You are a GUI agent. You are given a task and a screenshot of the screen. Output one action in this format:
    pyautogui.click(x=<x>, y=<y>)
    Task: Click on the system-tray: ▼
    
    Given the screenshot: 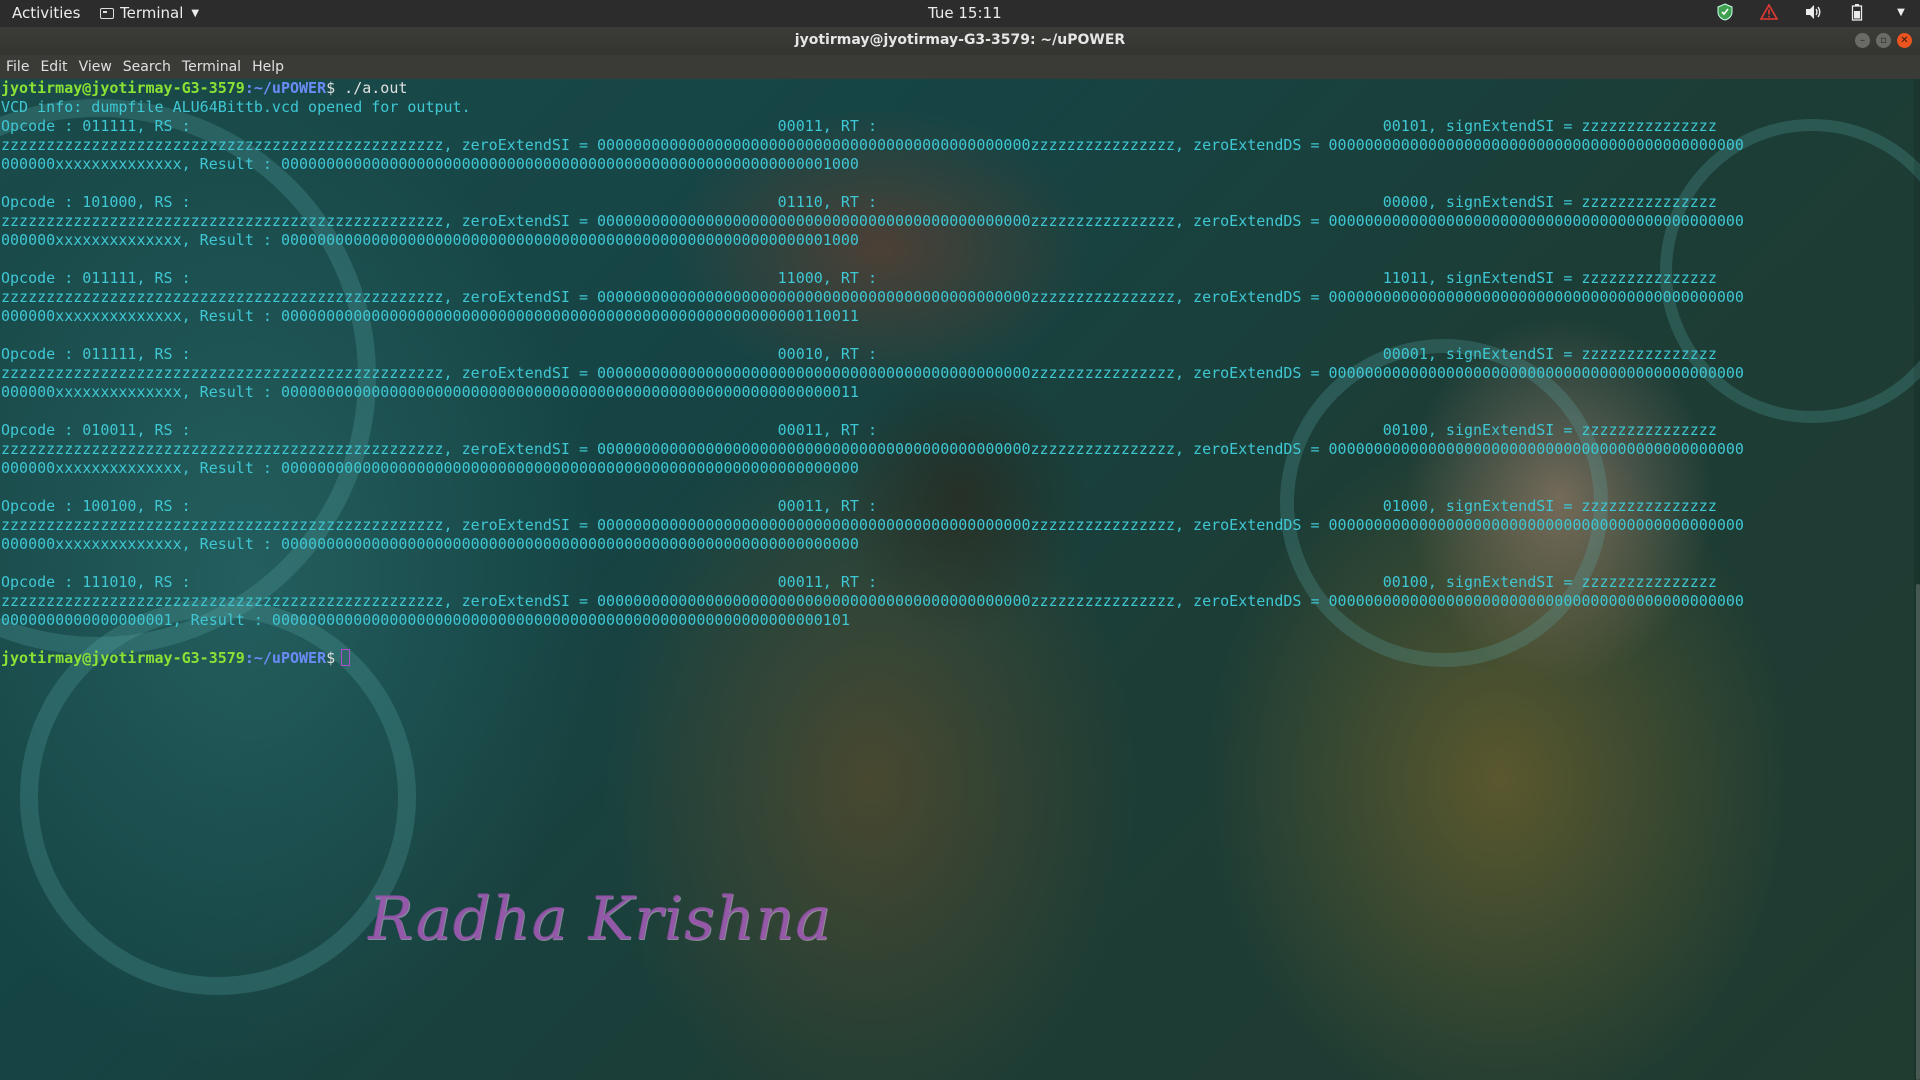 What is the action you would take?
    pyautogui.click(x=1813, y=12)
    